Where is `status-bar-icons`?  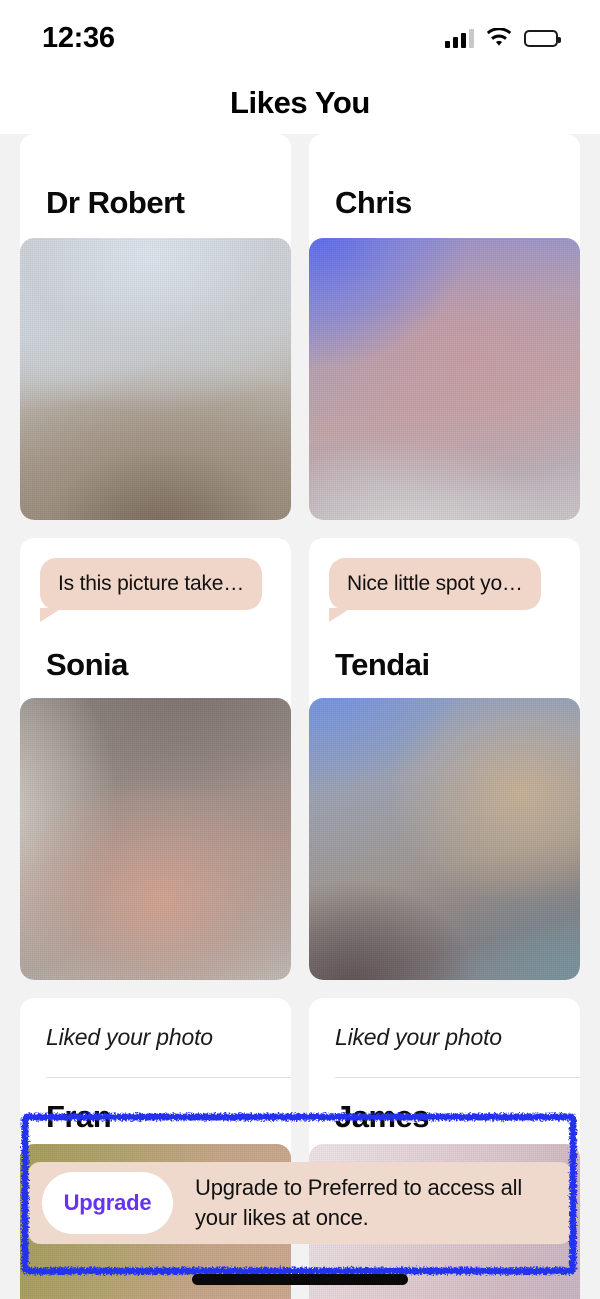
status-bar-icons is located at coordinates (503, 36).